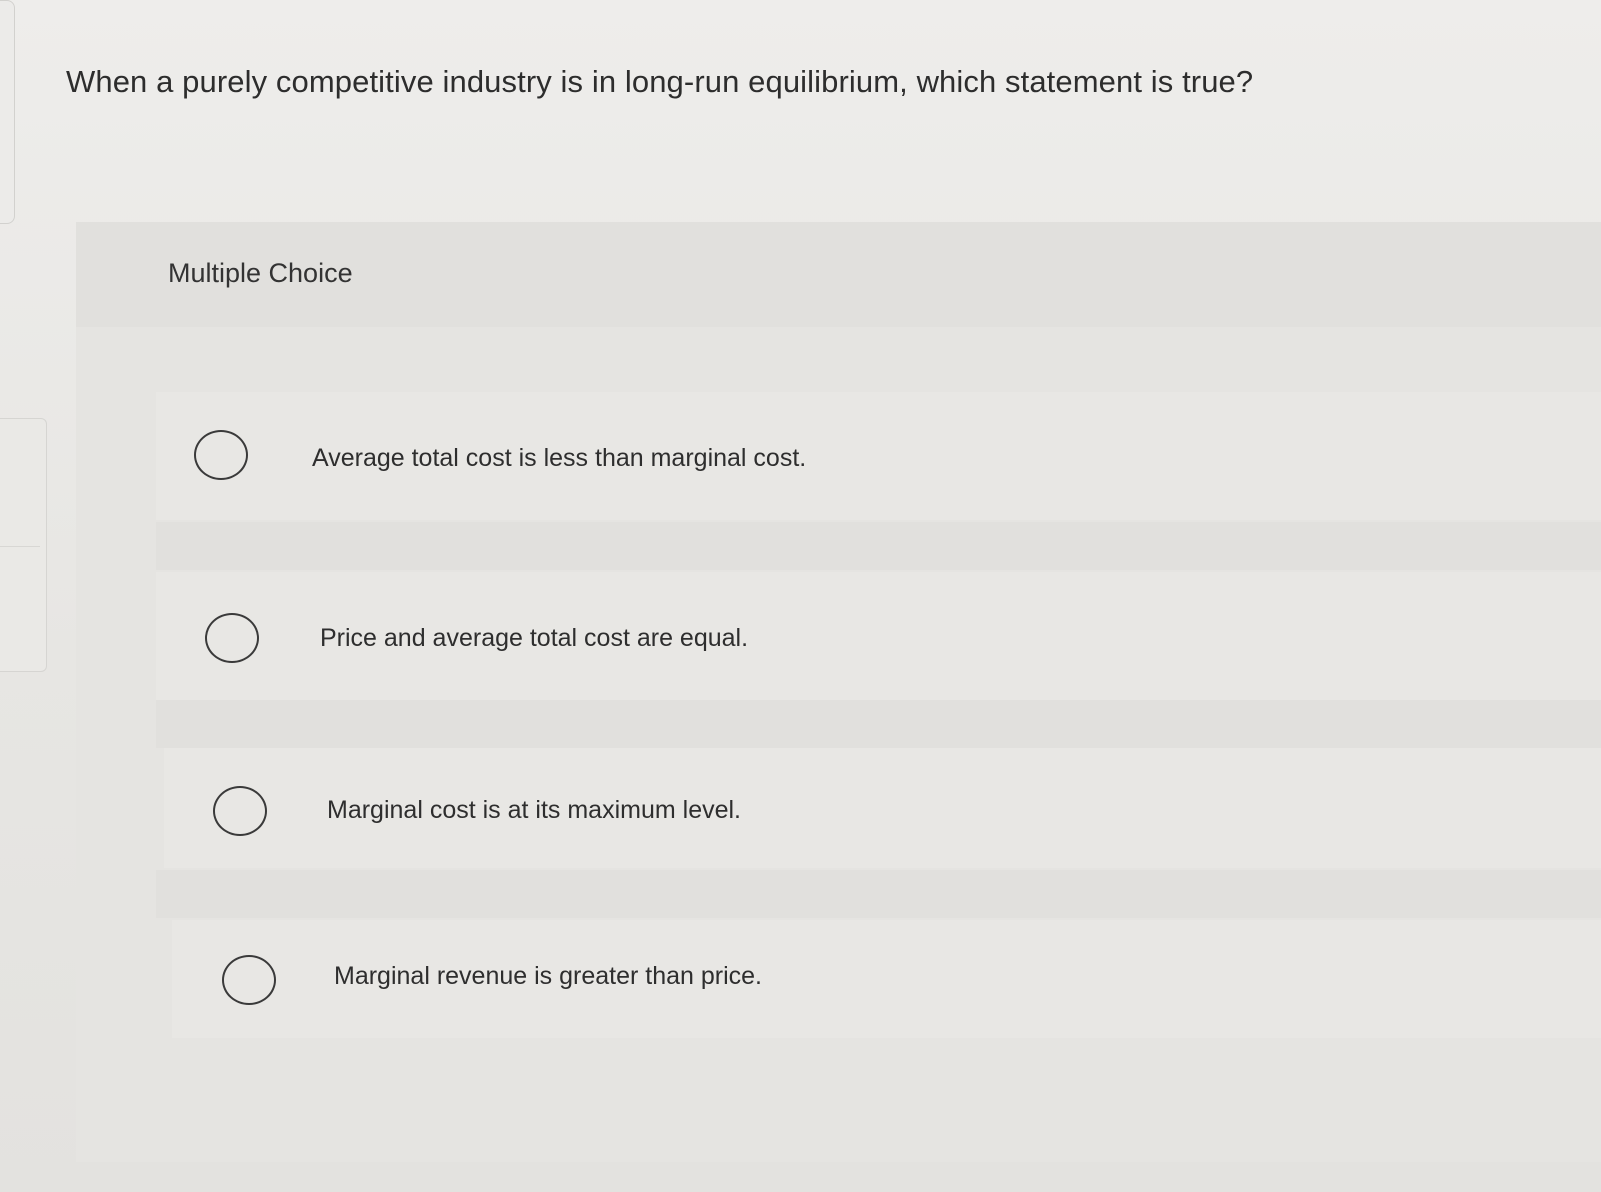 Image resolution: width=1601 pixels, height=1192 pixels. Describe the element at coordinates (23, 545) in the screenshot. I see `left-sidebar-tab` at that location.